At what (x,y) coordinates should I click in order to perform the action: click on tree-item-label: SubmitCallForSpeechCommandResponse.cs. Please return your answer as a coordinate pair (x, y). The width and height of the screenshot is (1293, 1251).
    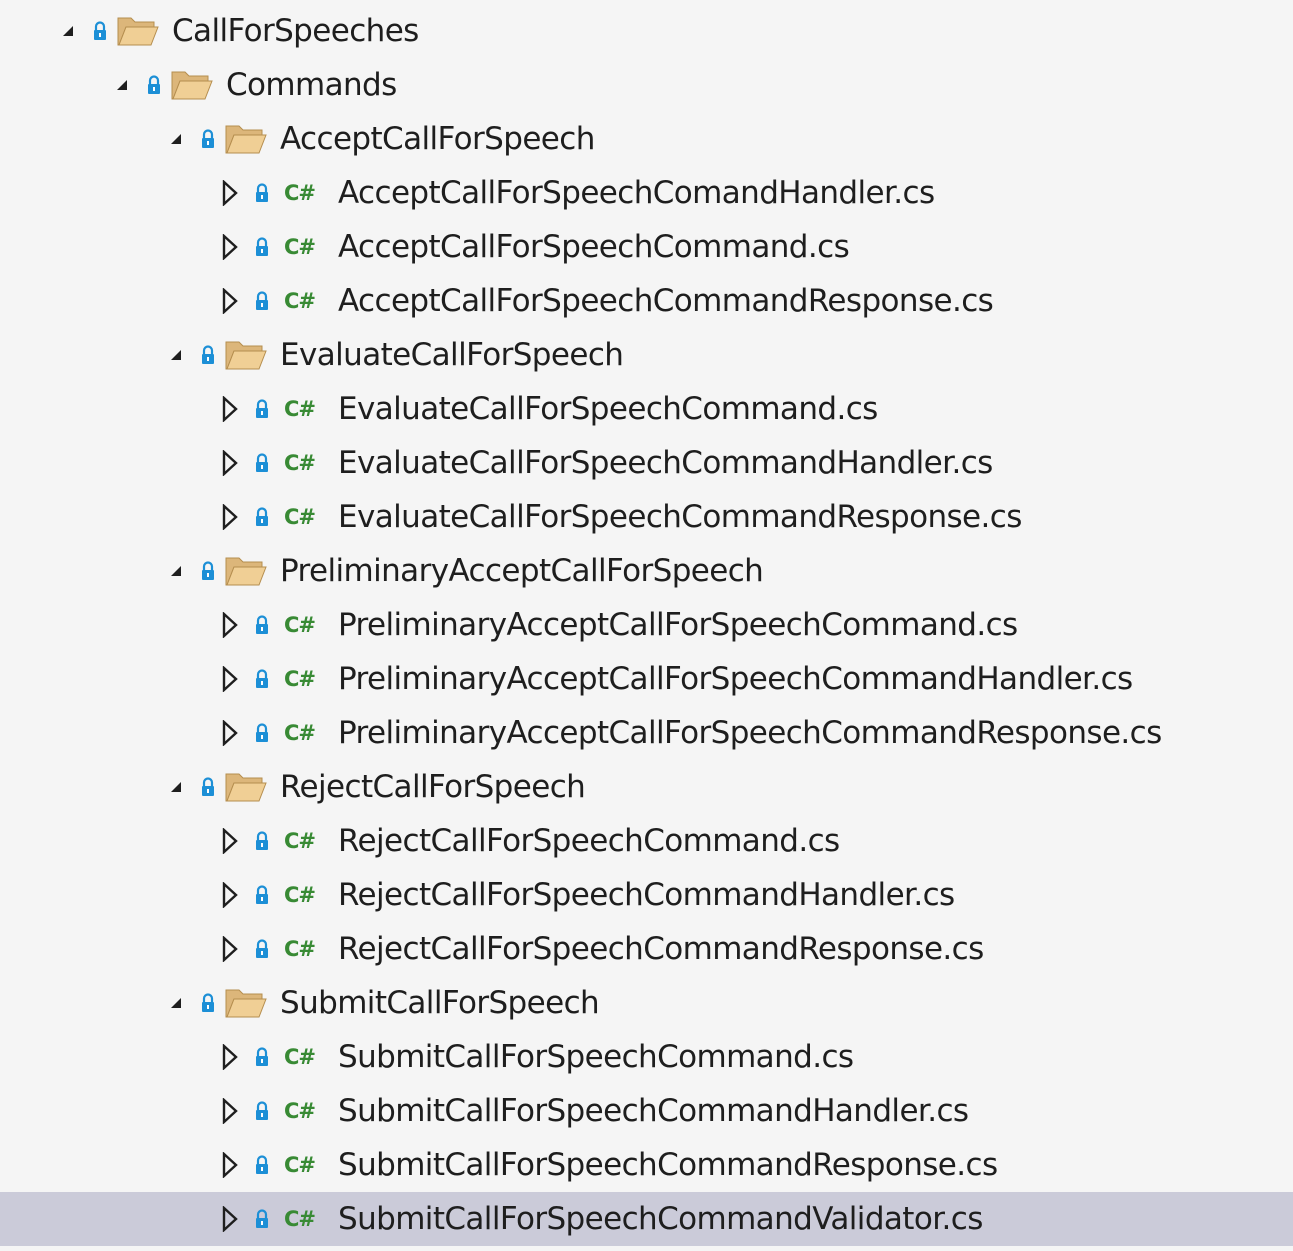
    Looking at the image, I should click on (668, 1165).